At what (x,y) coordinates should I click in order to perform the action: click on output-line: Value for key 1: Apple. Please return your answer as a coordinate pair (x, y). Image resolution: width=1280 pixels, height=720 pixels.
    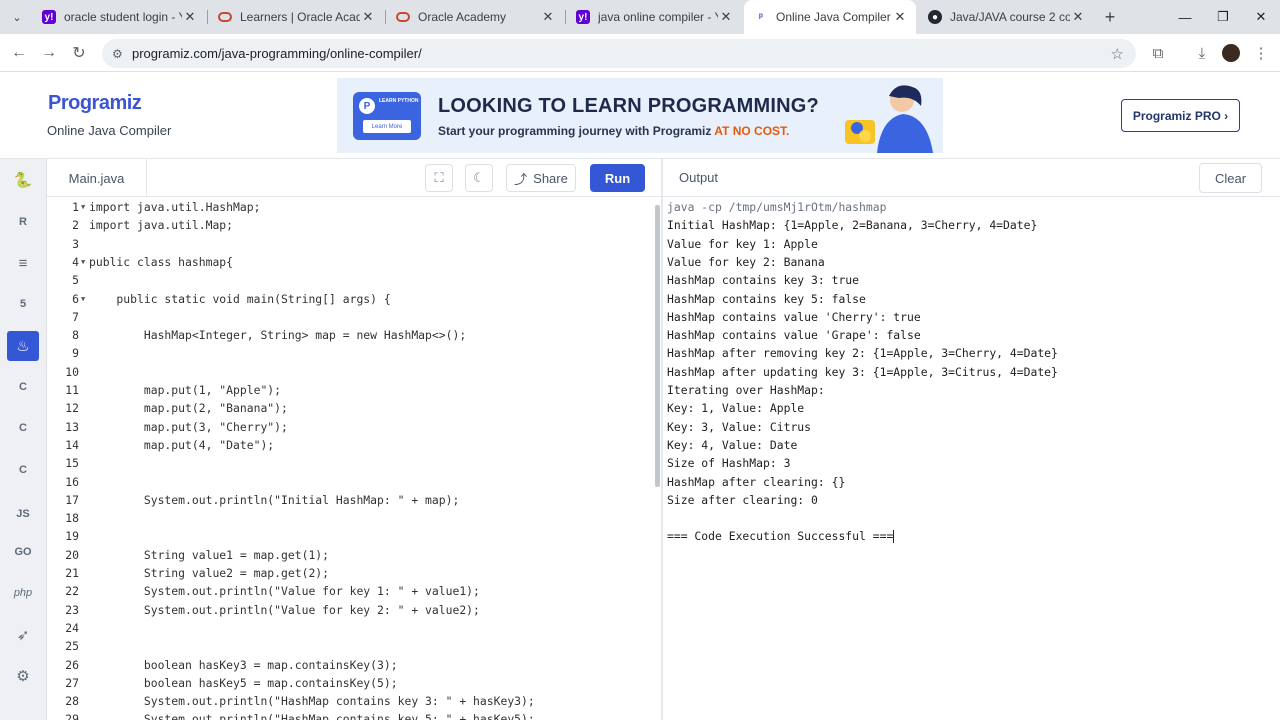
    Looking at the image, I should click on (742, 244).